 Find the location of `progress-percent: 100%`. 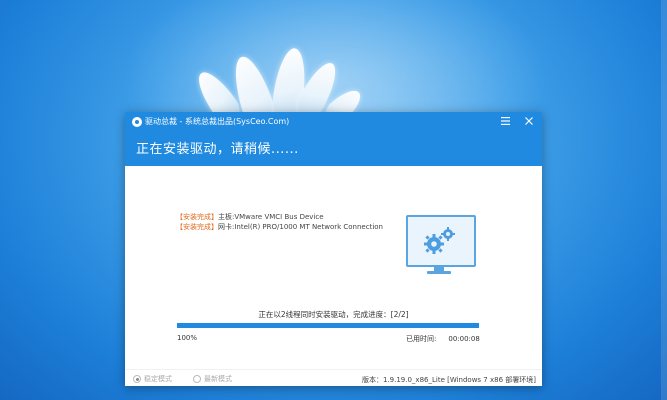

progress-percent: 100% is located at coordinates (187, 338).